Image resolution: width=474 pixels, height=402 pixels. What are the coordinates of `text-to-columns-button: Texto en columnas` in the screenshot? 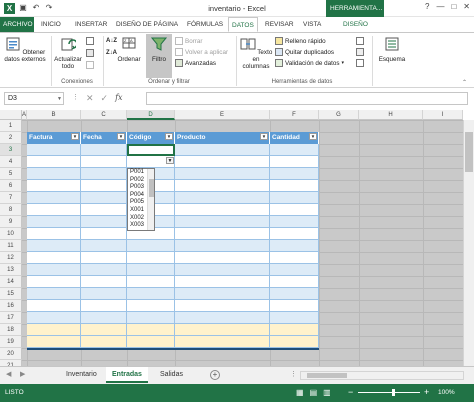 It's located at (256, 53).